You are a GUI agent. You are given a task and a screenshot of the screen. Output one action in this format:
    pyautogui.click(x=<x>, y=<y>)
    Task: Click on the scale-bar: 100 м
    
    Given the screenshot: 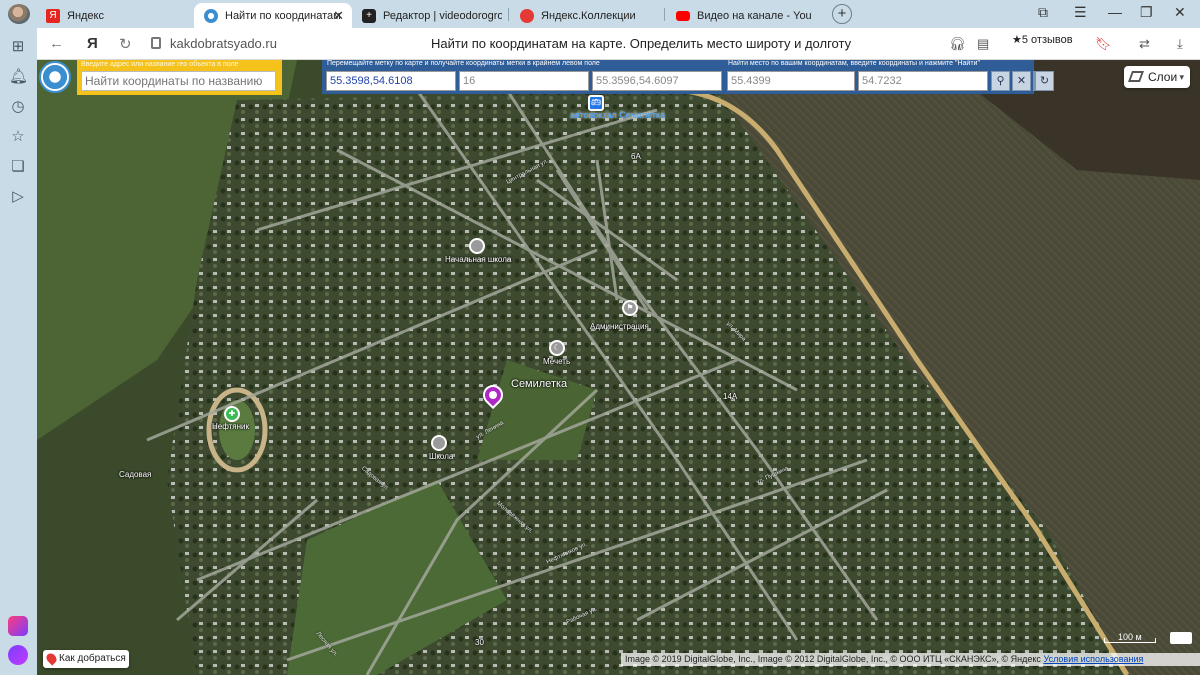 What is the action you would take?
    pyautogui.click(x=1131, y=638)
    